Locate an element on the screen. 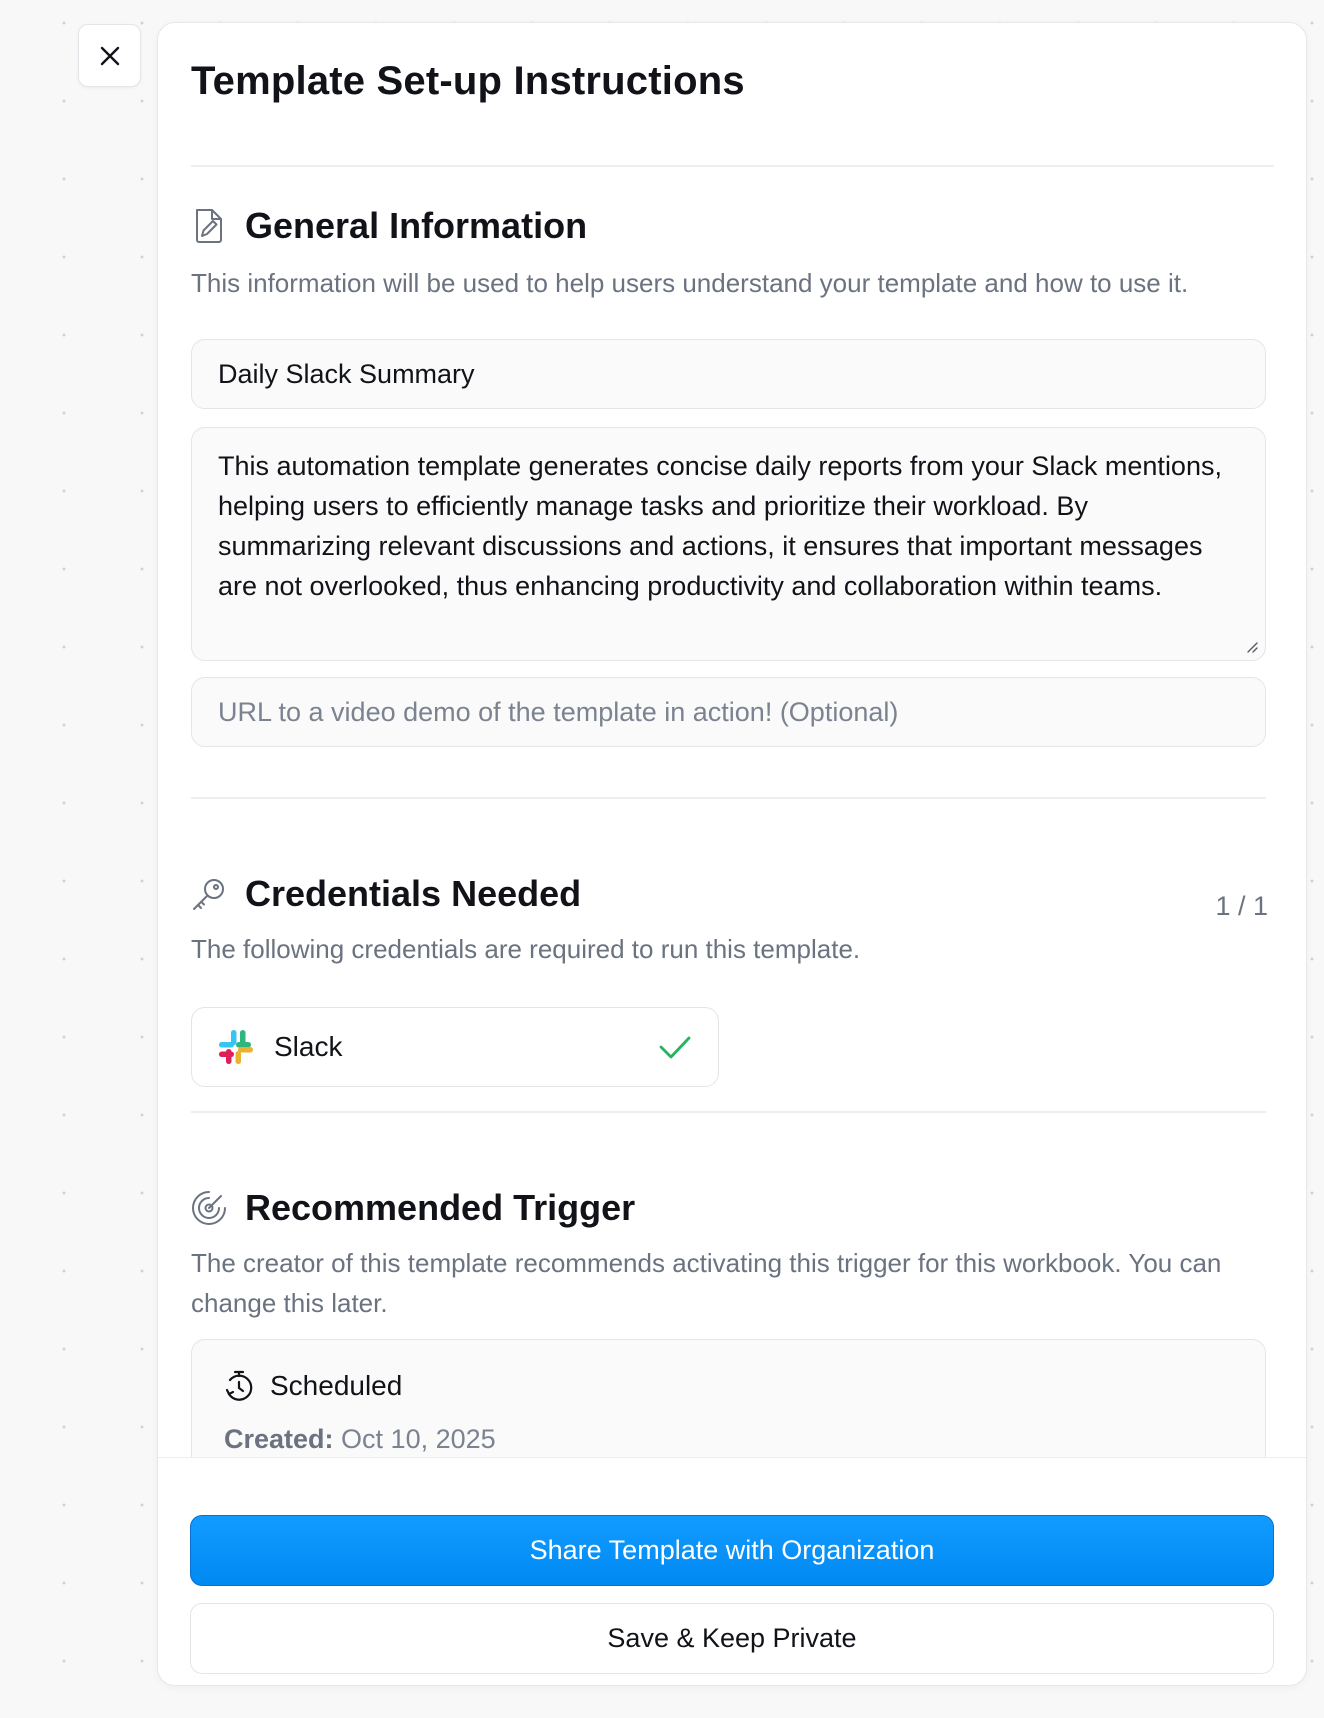 This screenshot has height=1718, width=1324. resize-handle-icon is located at coordinates (1251, 646).